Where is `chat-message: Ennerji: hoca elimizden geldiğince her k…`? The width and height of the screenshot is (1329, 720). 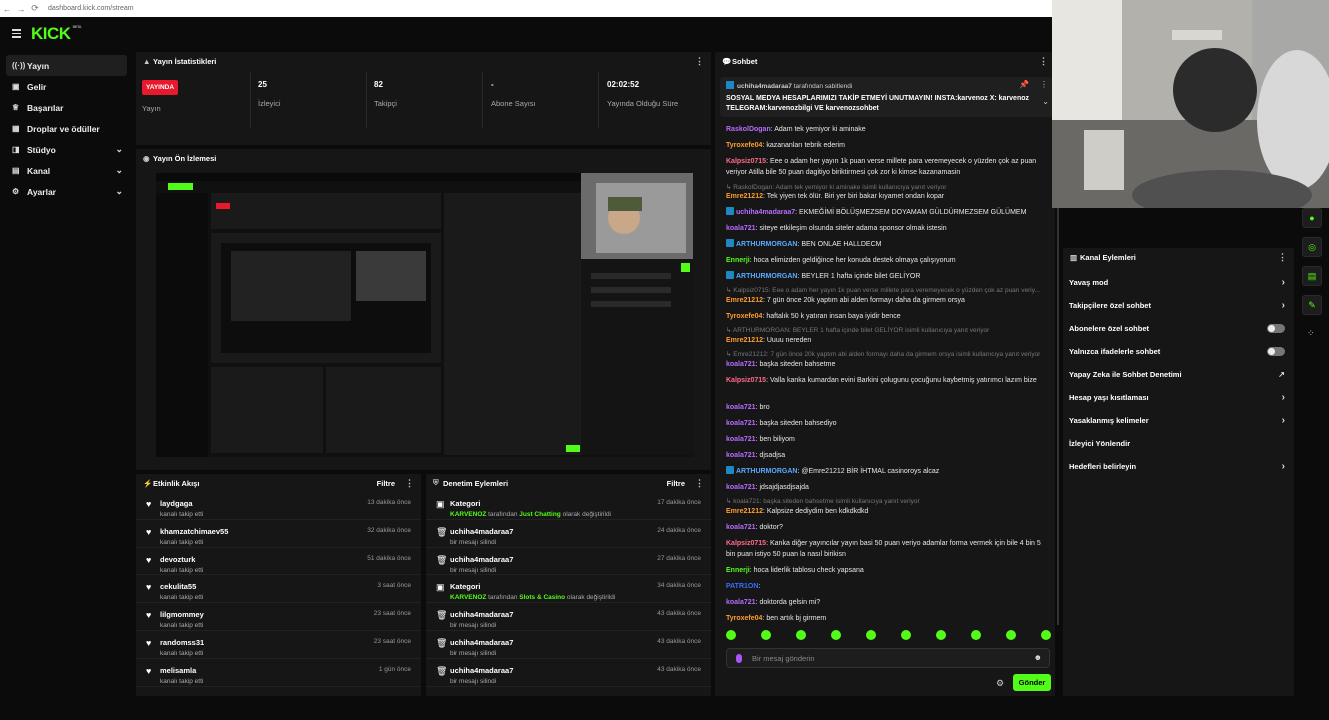 chat-message: Ennerji: hoca elimizden geldiğince her k… is located at coordinates (888, 260).